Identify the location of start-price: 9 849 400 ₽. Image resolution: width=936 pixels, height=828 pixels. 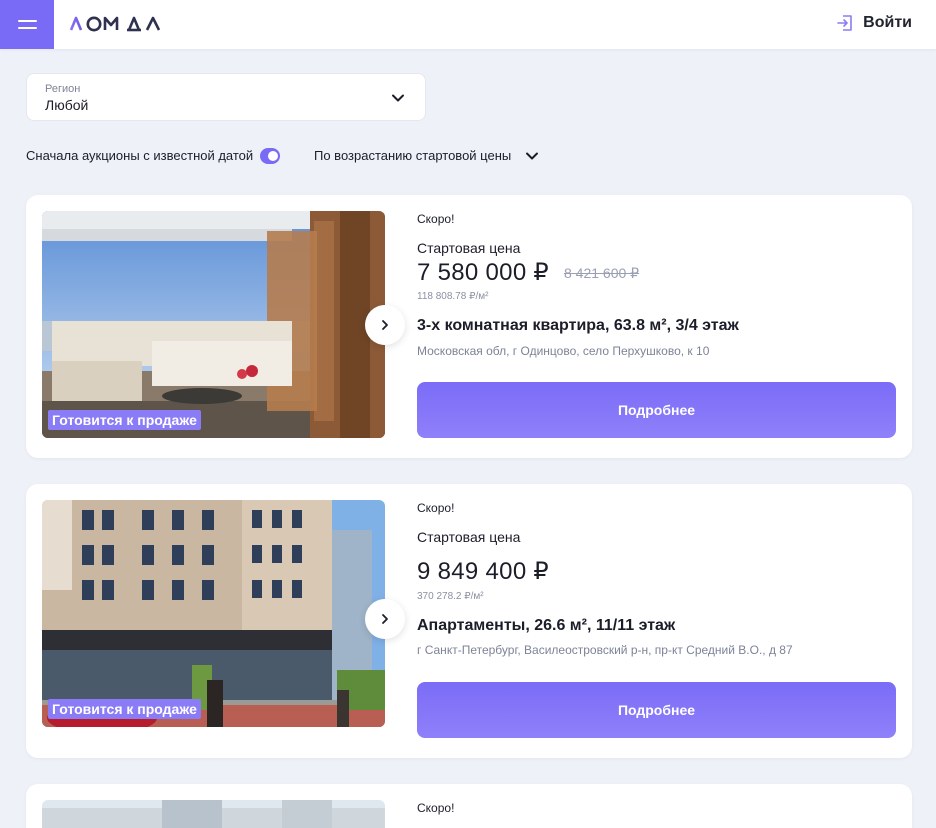
(483, 571).